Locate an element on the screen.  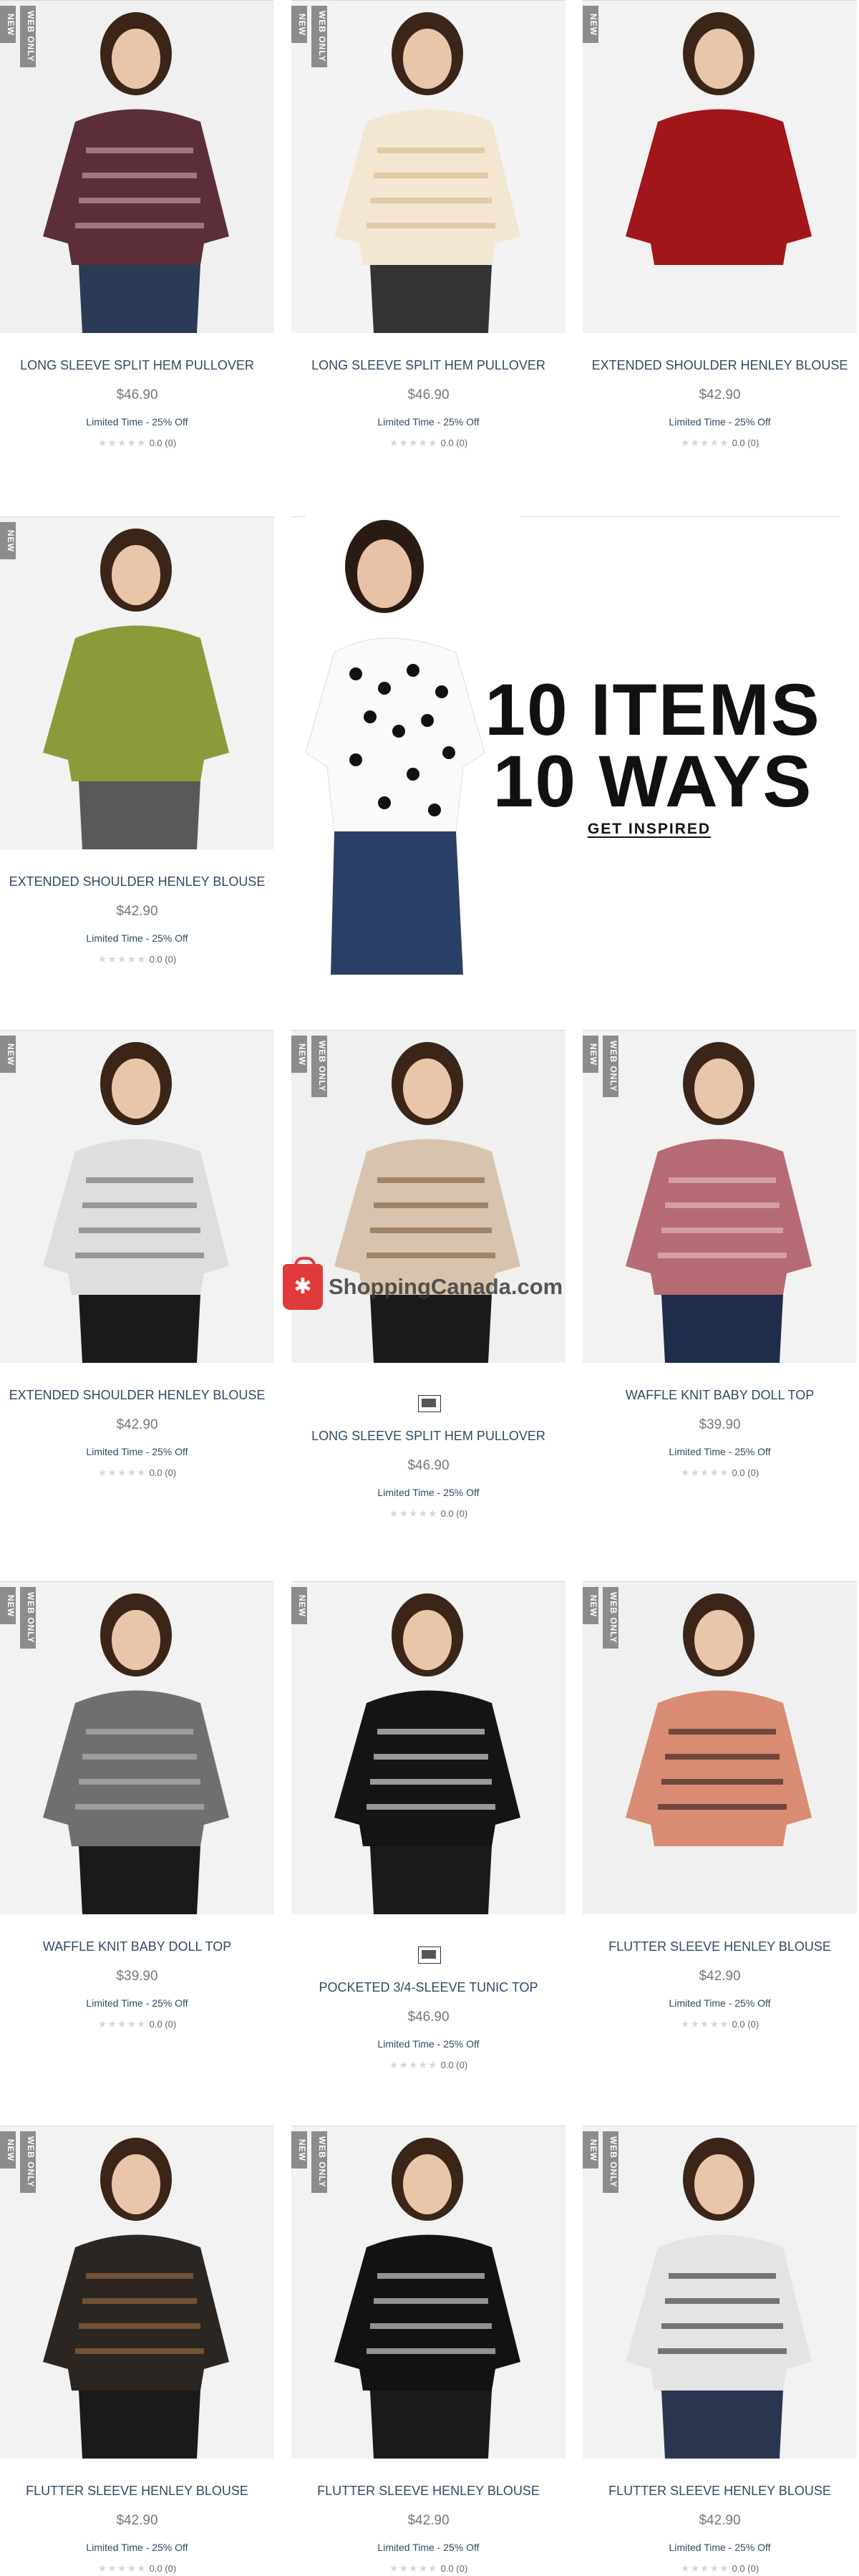
product-price: $46.90 is located at coordinates (137, 394).